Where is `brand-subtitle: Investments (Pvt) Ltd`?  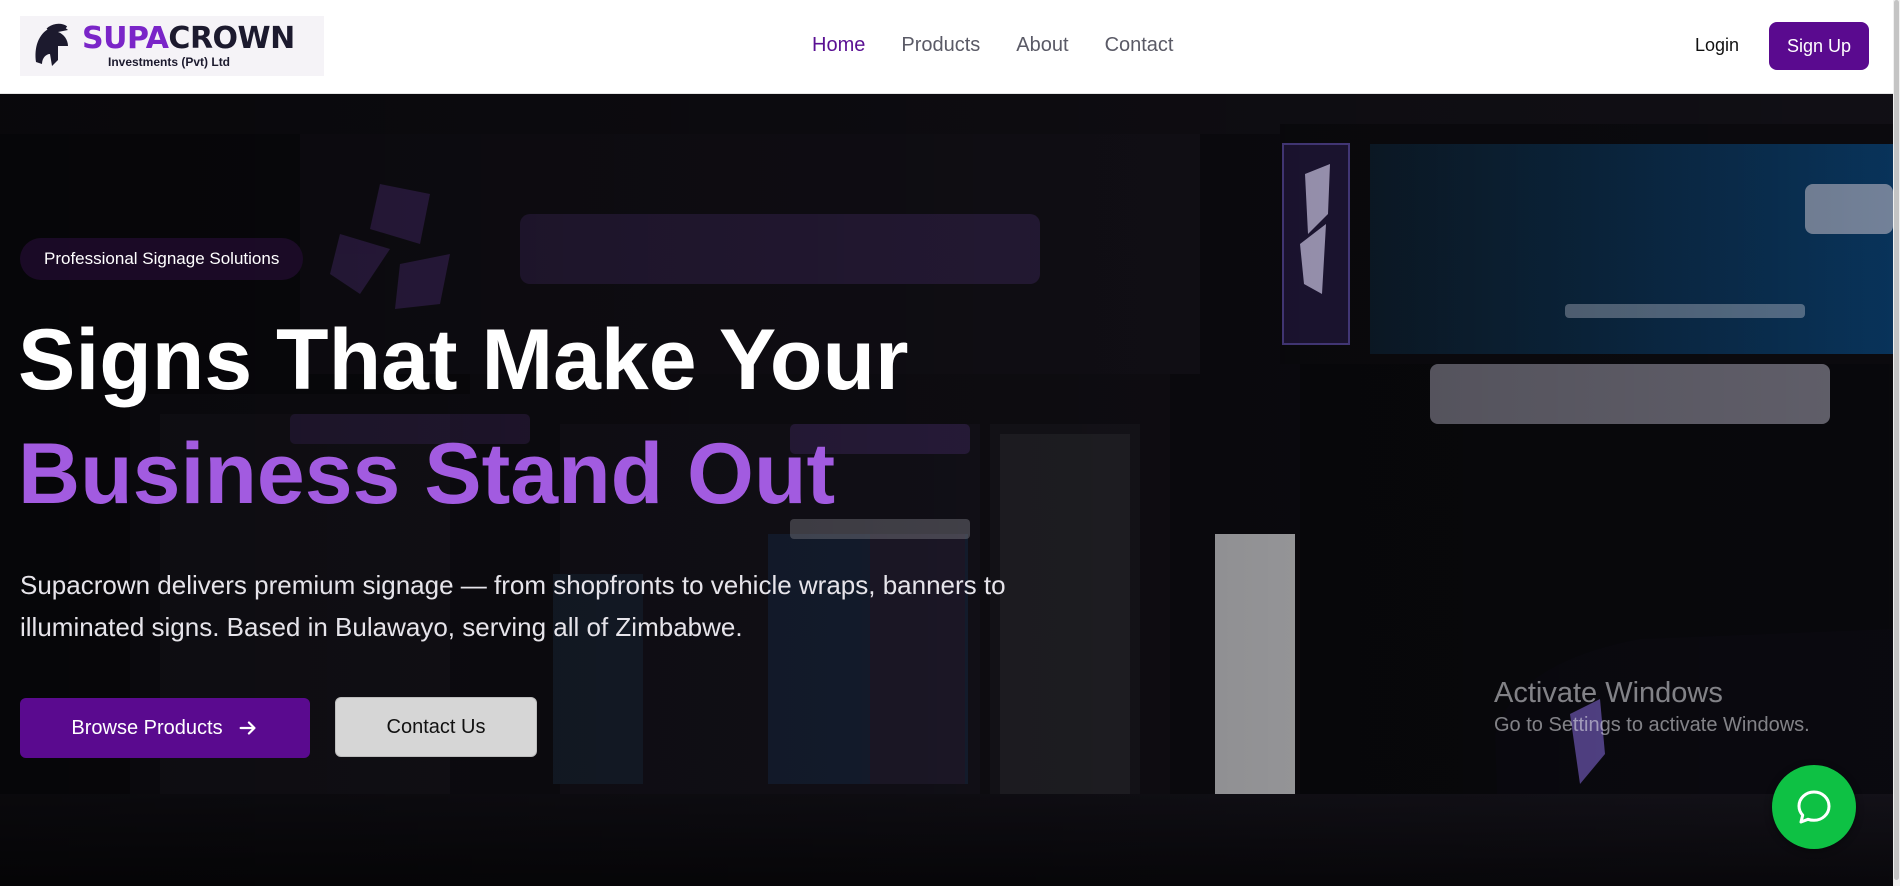 brand-subtitle: Investments (Pvt) Ltd is located at coordinates (169, 62).